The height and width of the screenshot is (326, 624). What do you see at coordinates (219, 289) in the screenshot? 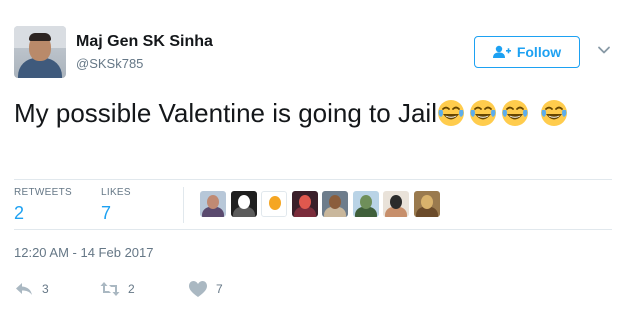
I see `like-count: 7` at bounding box center [219, 289].